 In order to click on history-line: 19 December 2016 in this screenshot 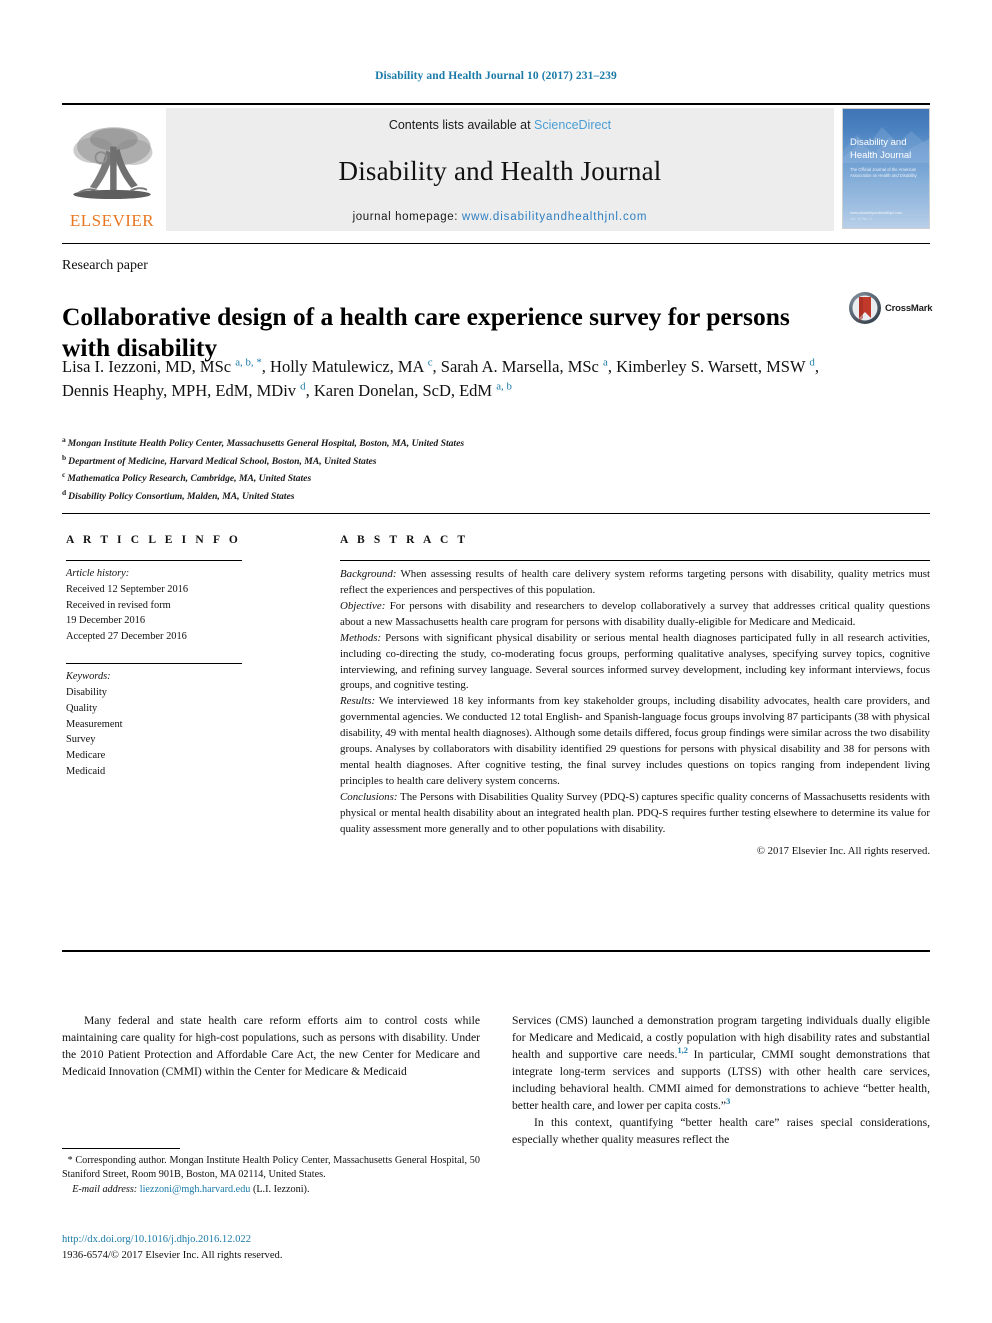, I will do `click(106, 621)`.